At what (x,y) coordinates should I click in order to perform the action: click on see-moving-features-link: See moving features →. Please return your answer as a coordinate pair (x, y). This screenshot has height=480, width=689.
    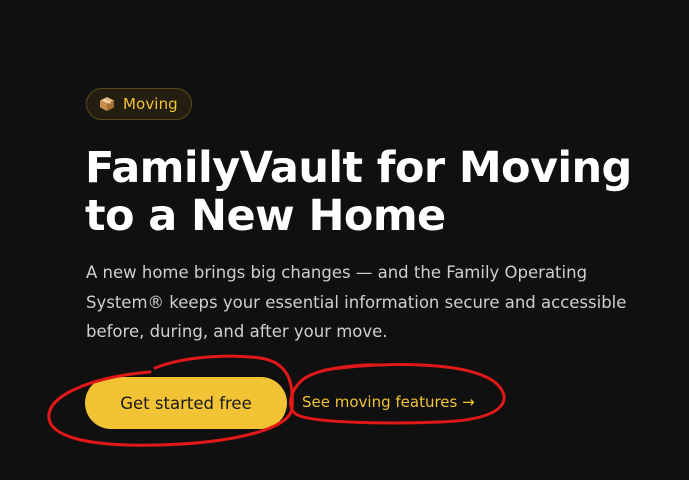
    Looking at the image, I should click on (388, 402).